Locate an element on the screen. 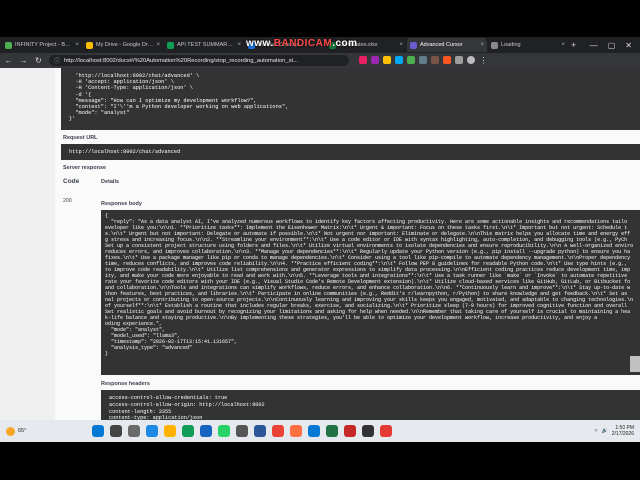 This screenshot has width=640, height=480. volume-icon: 🔊 is located at coordinates (605, 431).